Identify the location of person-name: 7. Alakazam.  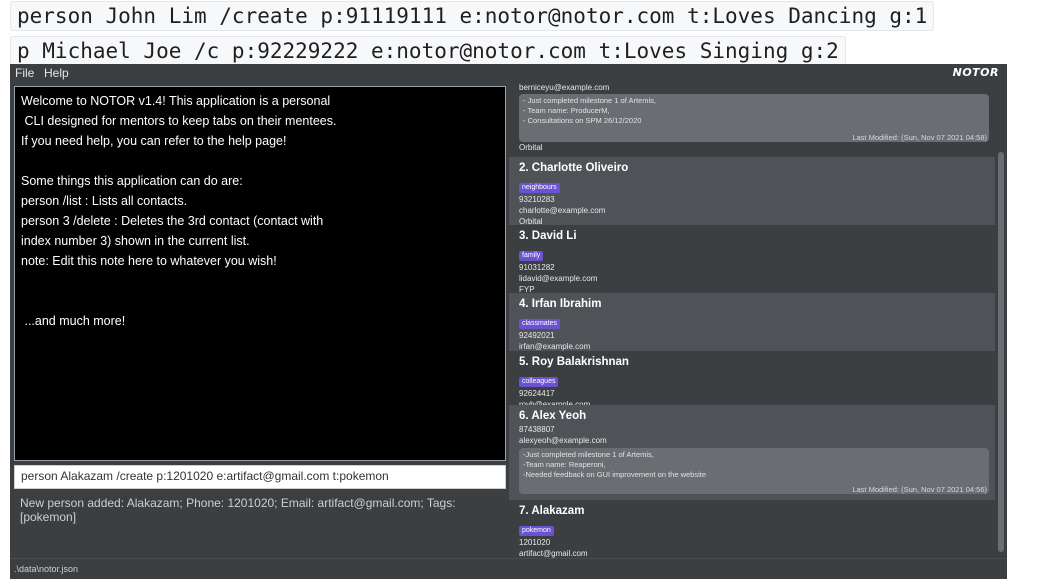
(552, 511).